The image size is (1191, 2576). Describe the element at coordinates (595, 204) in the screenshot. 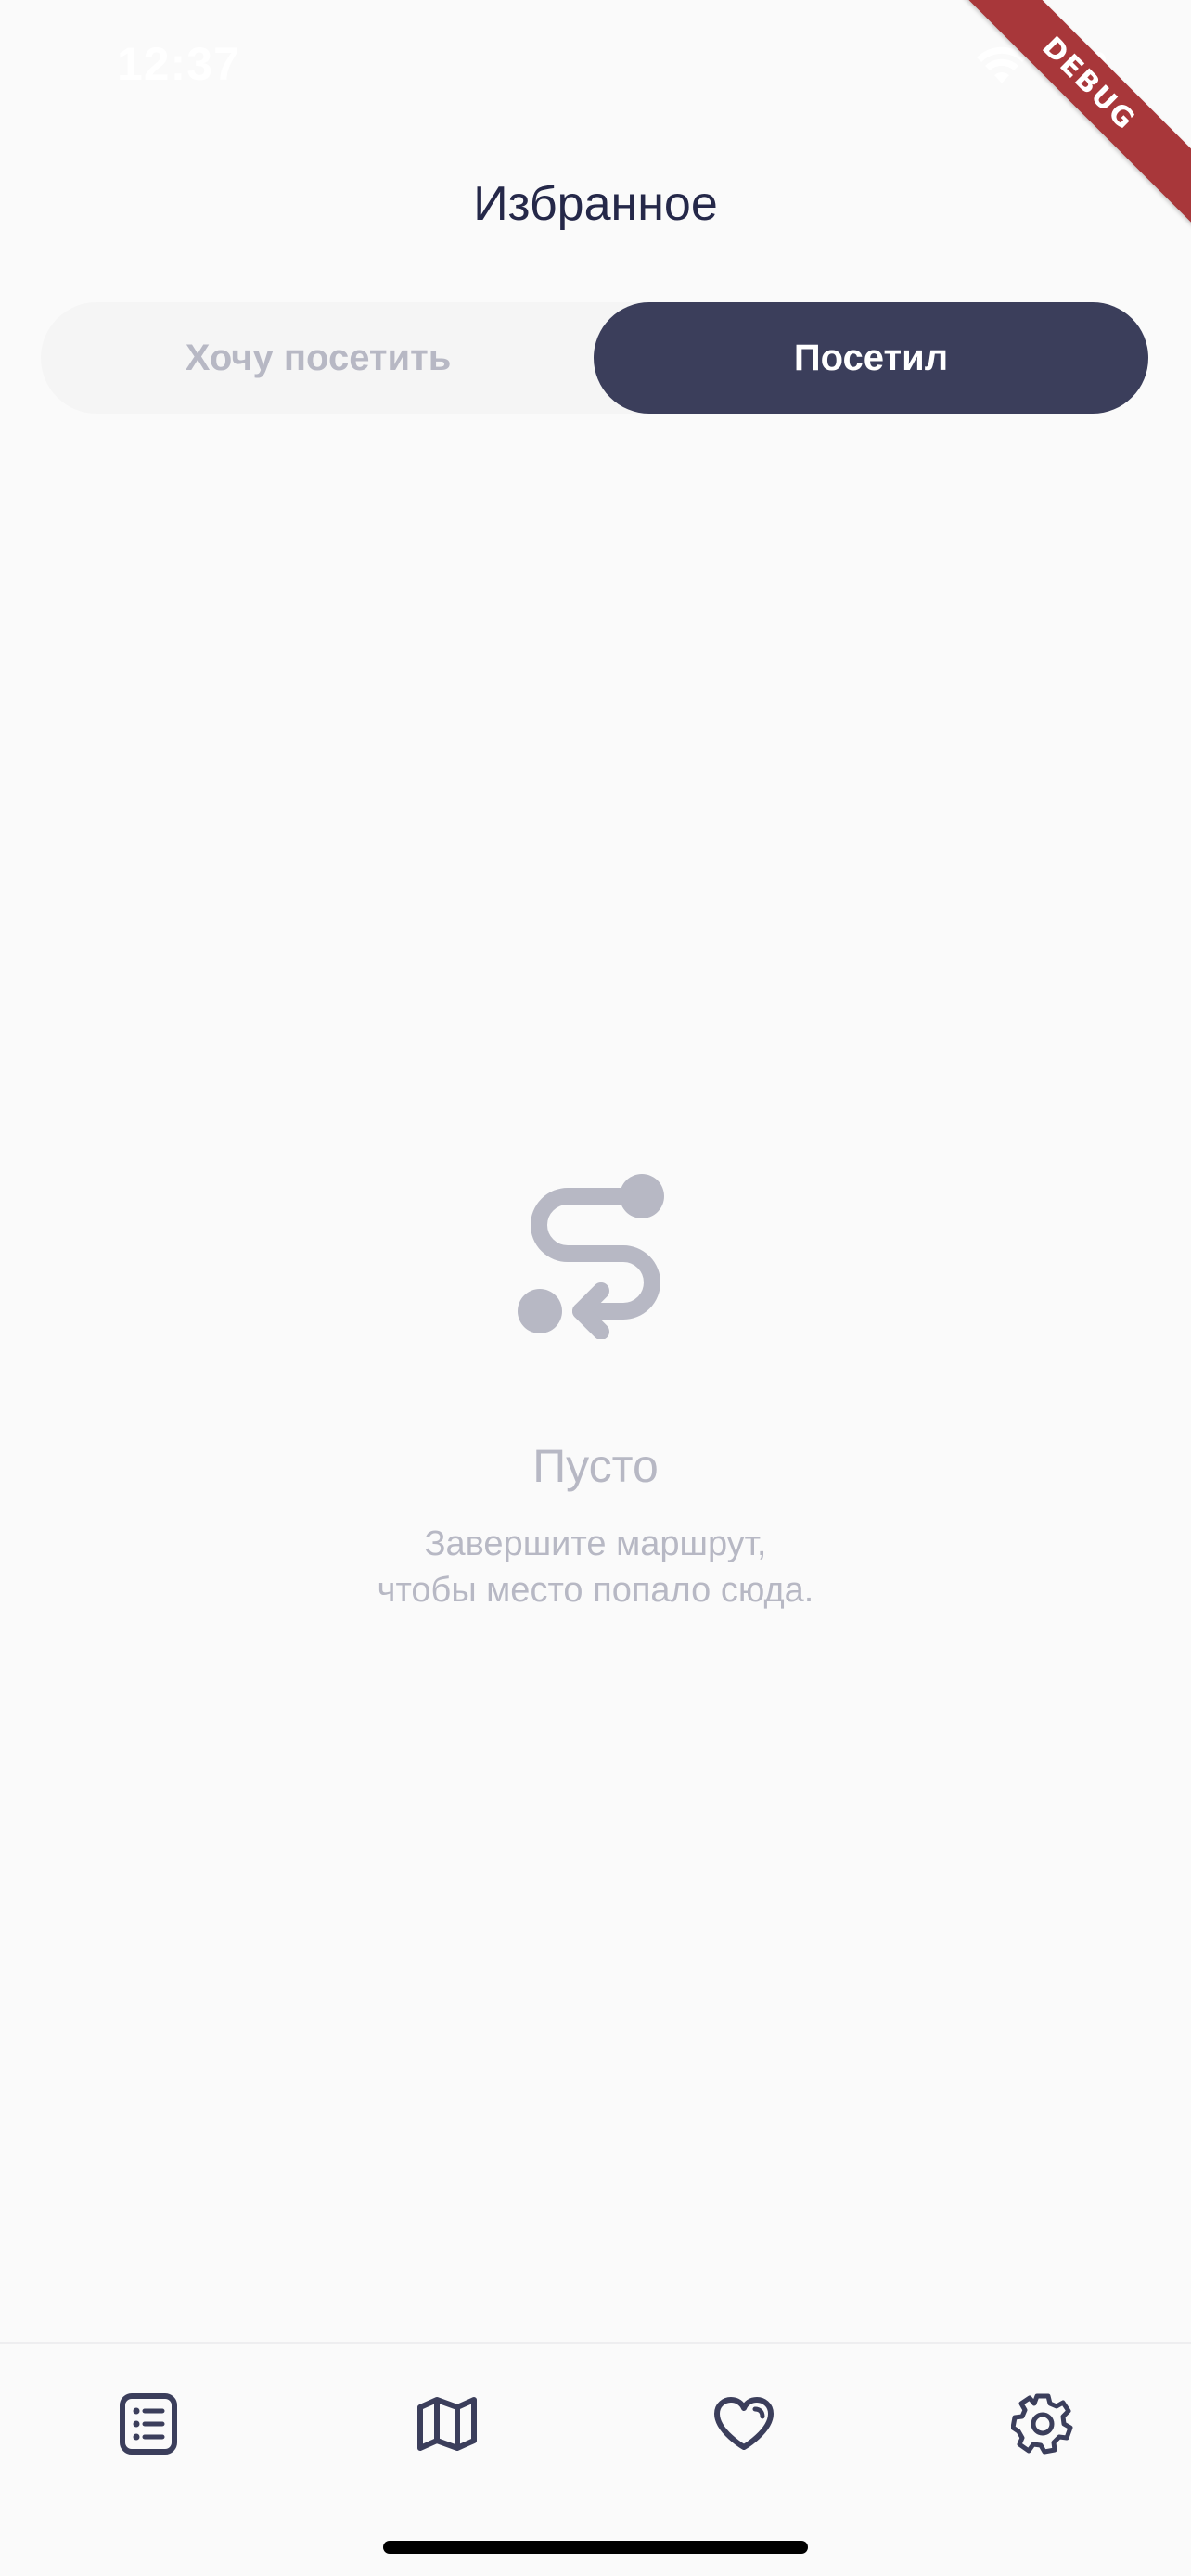

I see `page-title: Избранное` at that location.